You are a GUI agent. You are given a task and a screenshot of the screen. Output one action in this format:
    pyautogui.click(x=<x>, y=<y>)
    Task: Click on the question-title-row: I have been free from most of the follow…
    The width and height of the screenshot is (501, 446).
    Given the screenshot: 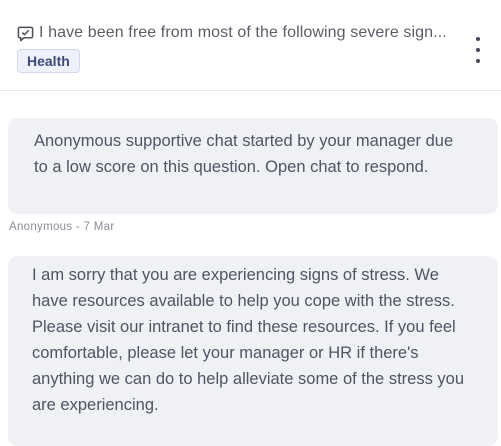 What is the action you would take?
    pyautogui.click(x=232, y=33)
    